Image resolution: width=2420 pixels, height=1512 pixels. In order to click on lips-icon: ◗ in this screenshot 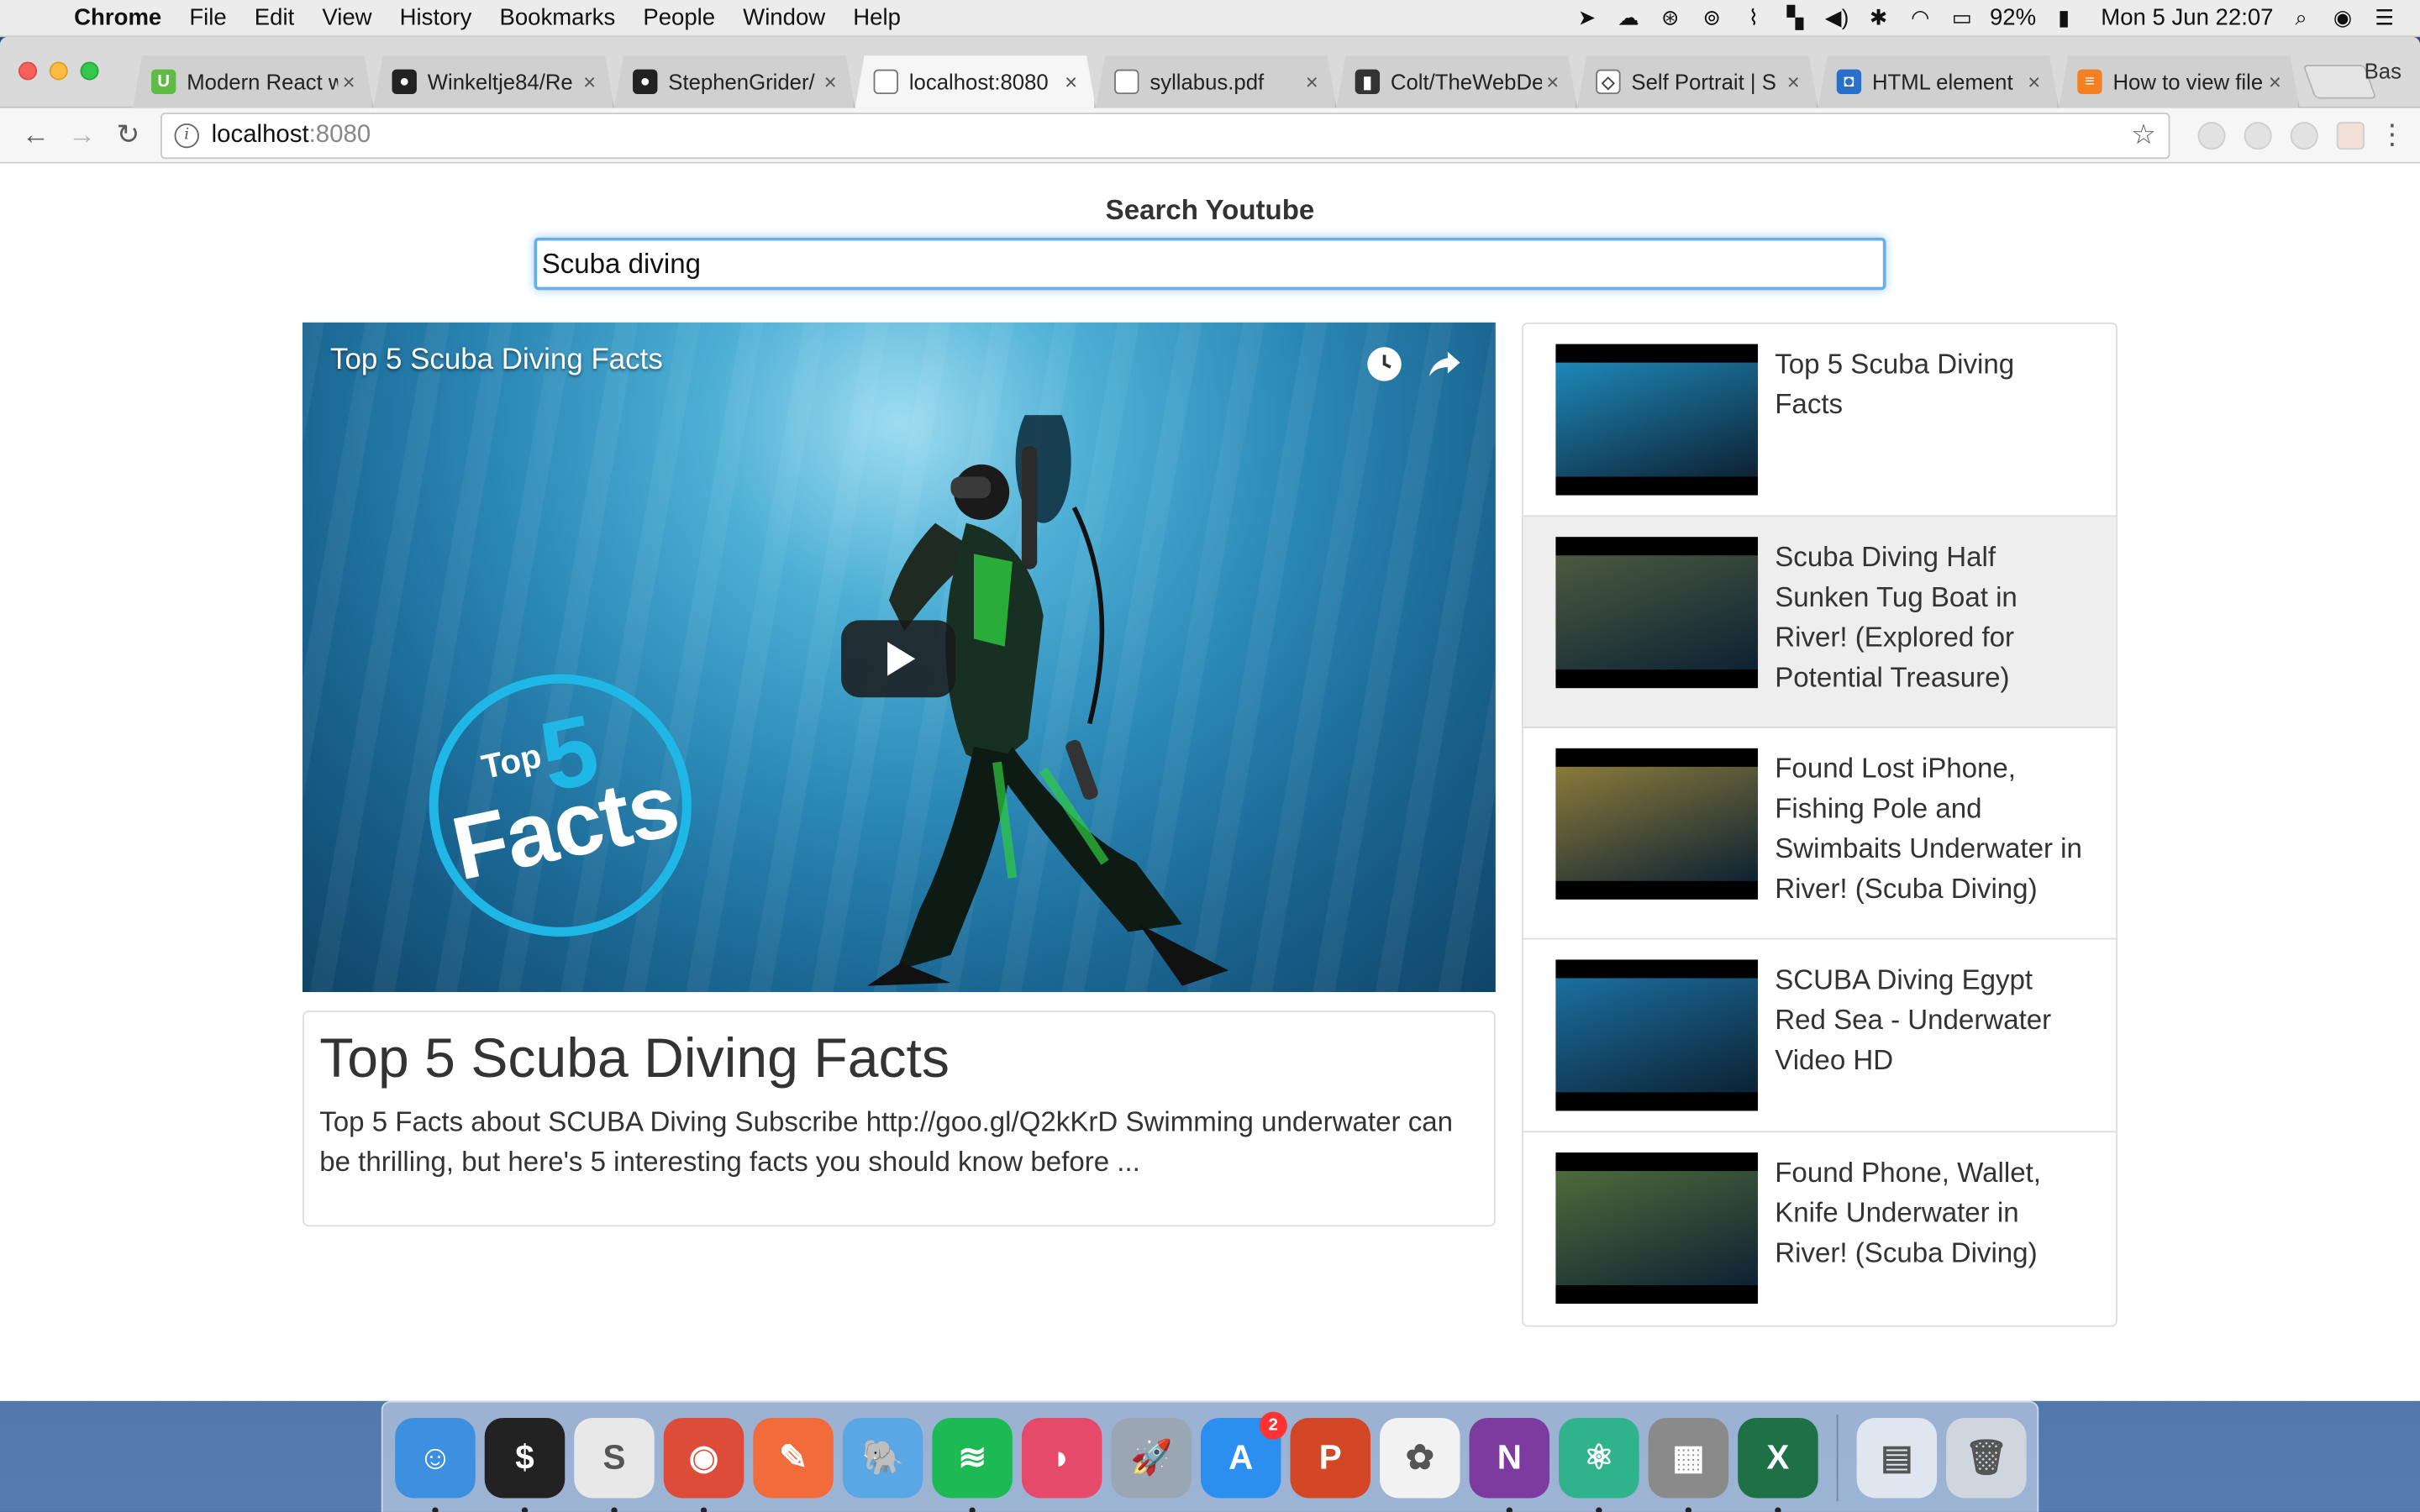, I will do `click(1061, 1457)`.